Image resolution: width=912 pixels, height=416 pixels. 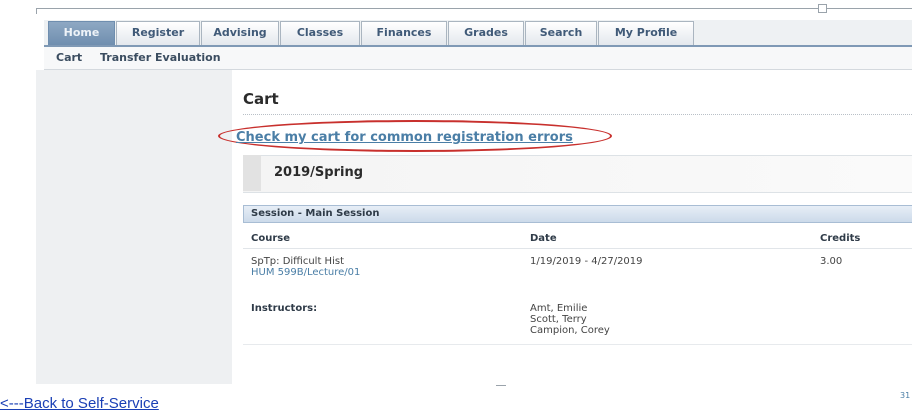 What do you see at coordinates (501, 385) in the screenshot?
I see `resize-handle-bottom` at bounding box center [501, 385].